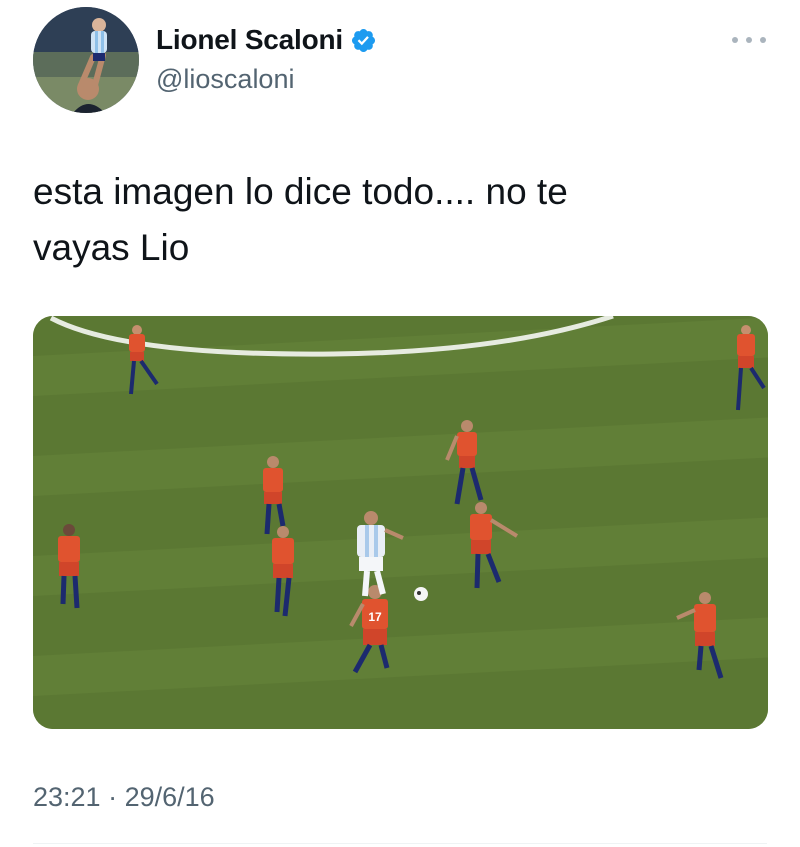 The image size is (800, 847). What do you see at coordinates (421, 594) in the screenshot?
I see `ball` at bounding box center [421, 594].